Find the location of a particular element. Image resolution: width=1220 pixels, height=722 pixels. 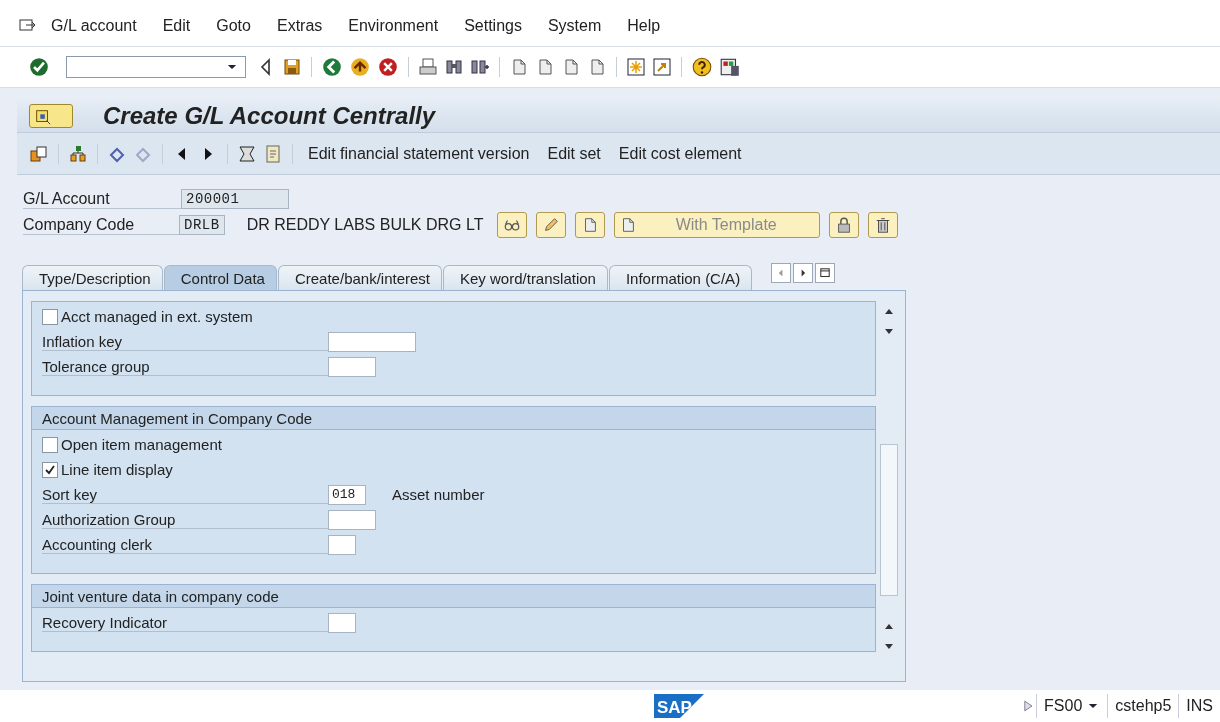

shortcut-icon is located at coordinates (662, 67).